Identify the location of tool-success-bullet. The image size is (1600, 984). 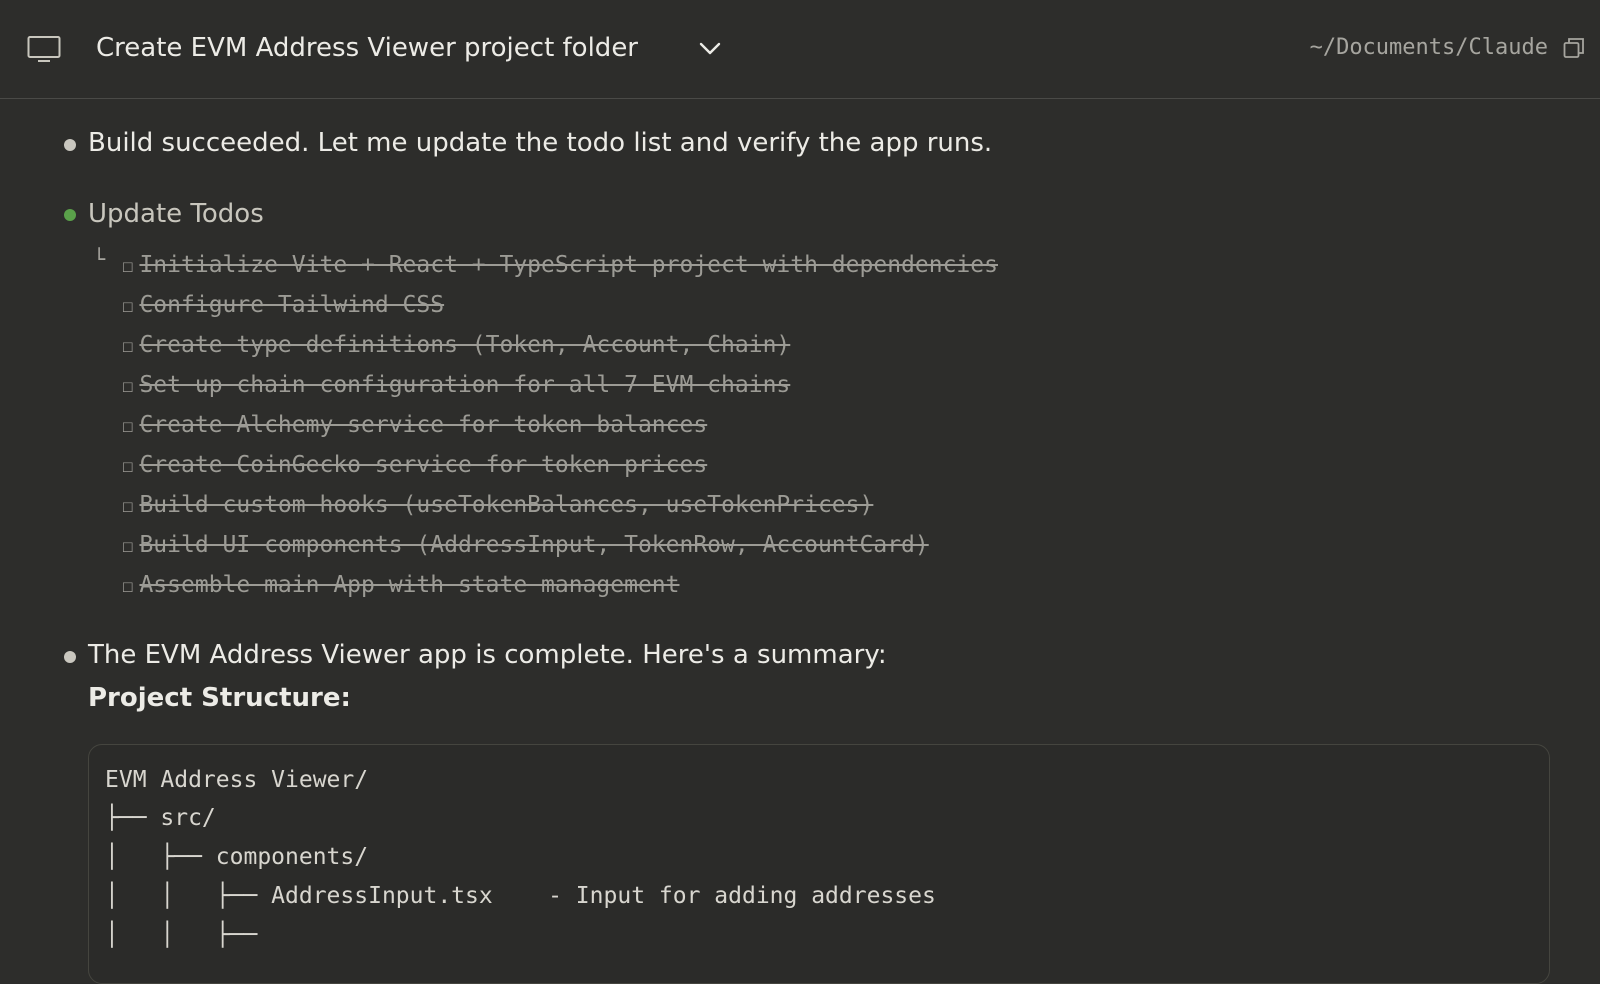
(70, 215).